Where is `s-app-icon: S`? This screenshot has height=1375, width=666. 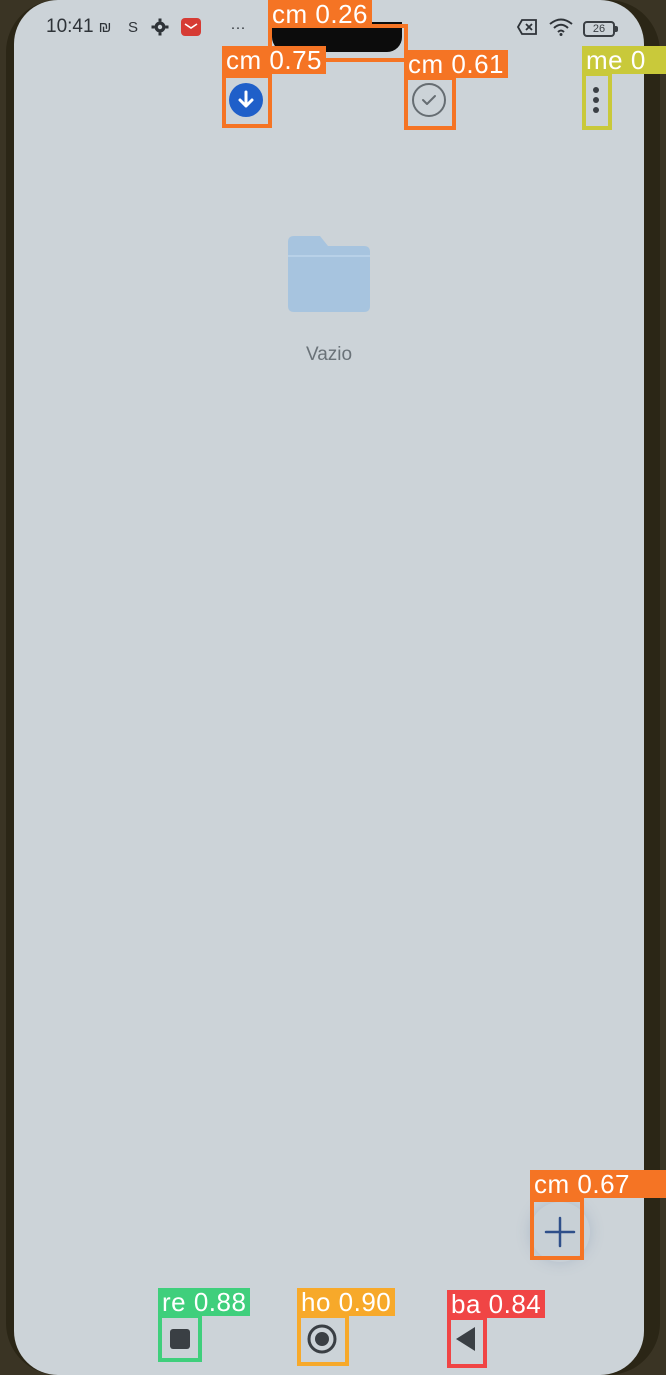
s-app-icon: S is located at coordinates (132, 27).